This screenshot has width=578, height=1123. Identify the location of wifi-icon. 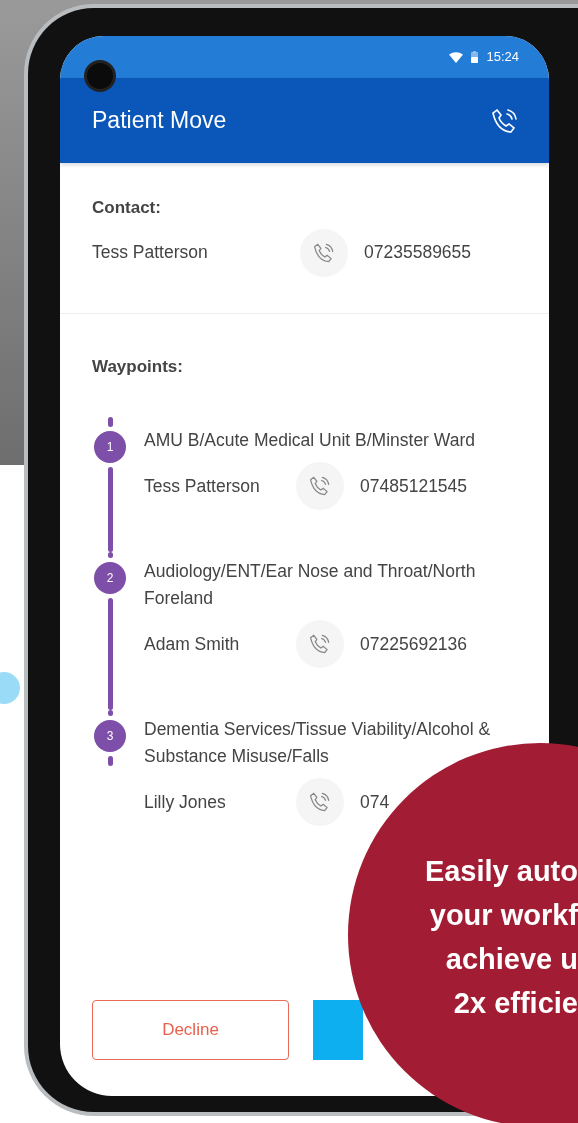
(456, 57).